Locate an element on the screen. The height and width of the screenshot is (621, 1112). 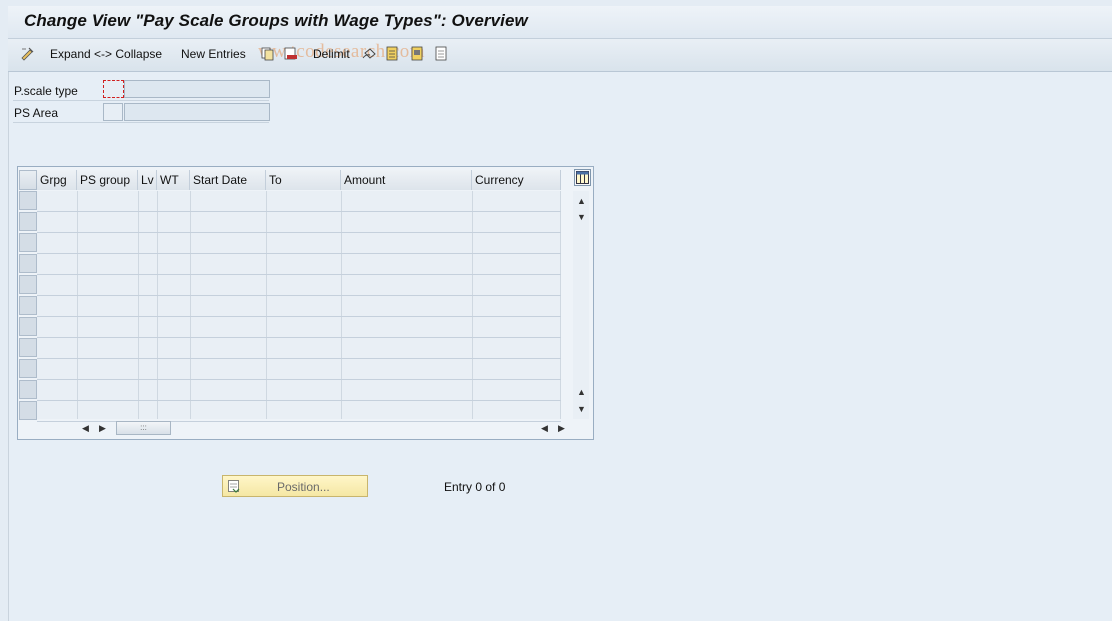
table-settings-icon is located at coordinates (582, 177).